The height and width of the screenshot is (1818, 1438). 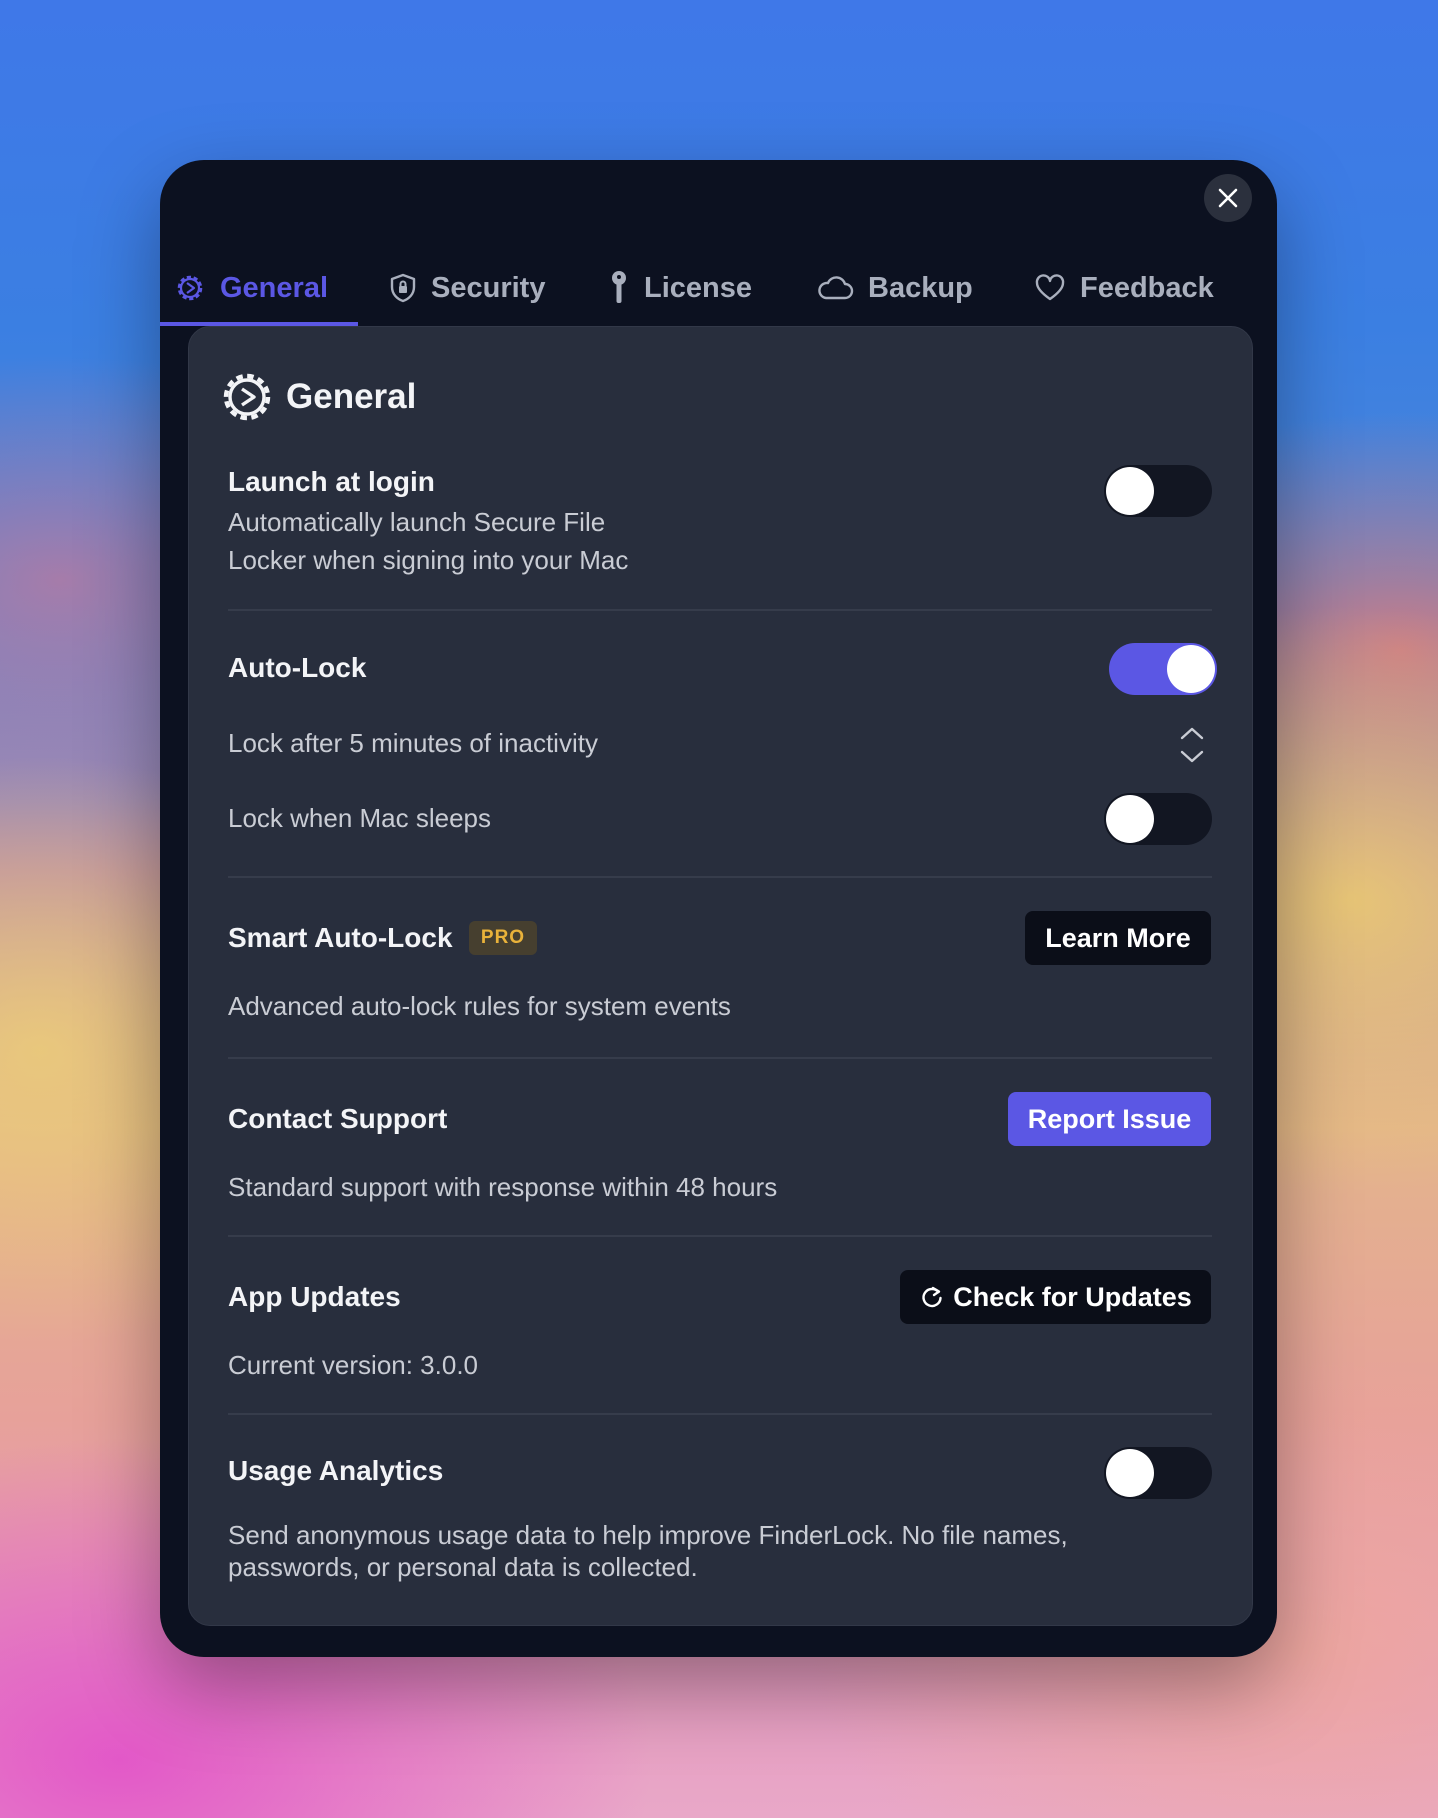 I want to click on chevron-down-icon, so click(x=1192, y=758).